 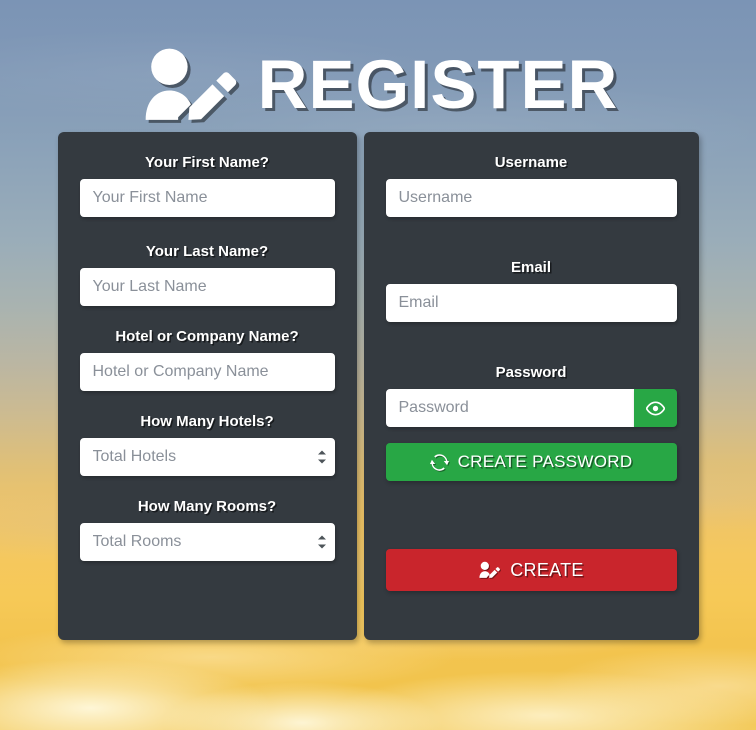 What do you see at coordinates (207, 198) in the screenshot?
I see `first-name-input` at bounding box center [207, 198].